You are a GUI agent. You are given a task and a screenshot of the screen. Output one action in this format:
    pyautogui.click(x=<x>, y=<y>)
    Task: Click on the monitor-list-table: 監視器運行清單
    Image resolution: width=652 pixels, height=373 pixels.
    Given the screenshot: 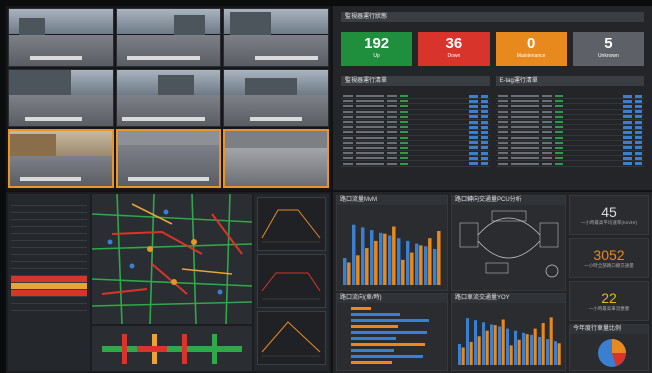 What is the action you would take?
    pyautogui.click(x=415, y=121)
    